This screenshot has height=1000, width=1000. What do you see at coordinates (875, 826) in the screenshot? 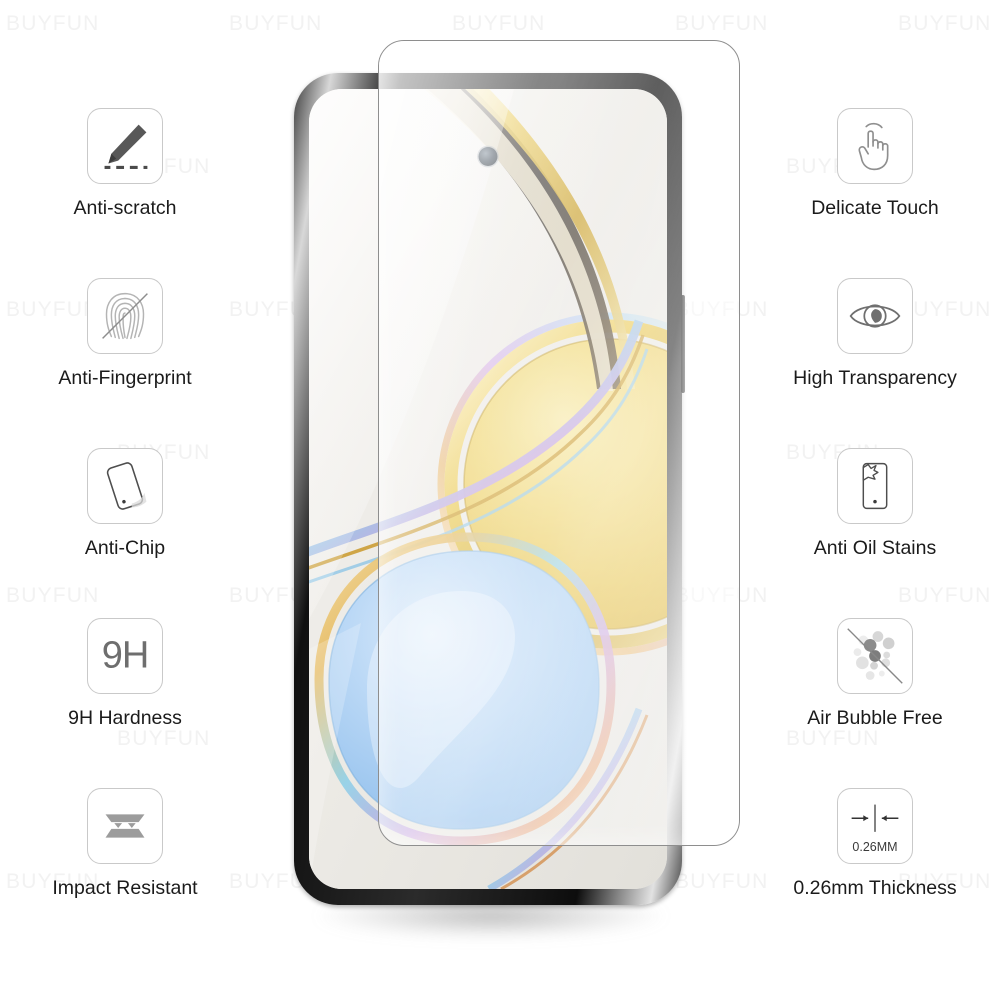
I see `thickness-arrows-icon: 0.26MM` at bounding box center [875, 826].